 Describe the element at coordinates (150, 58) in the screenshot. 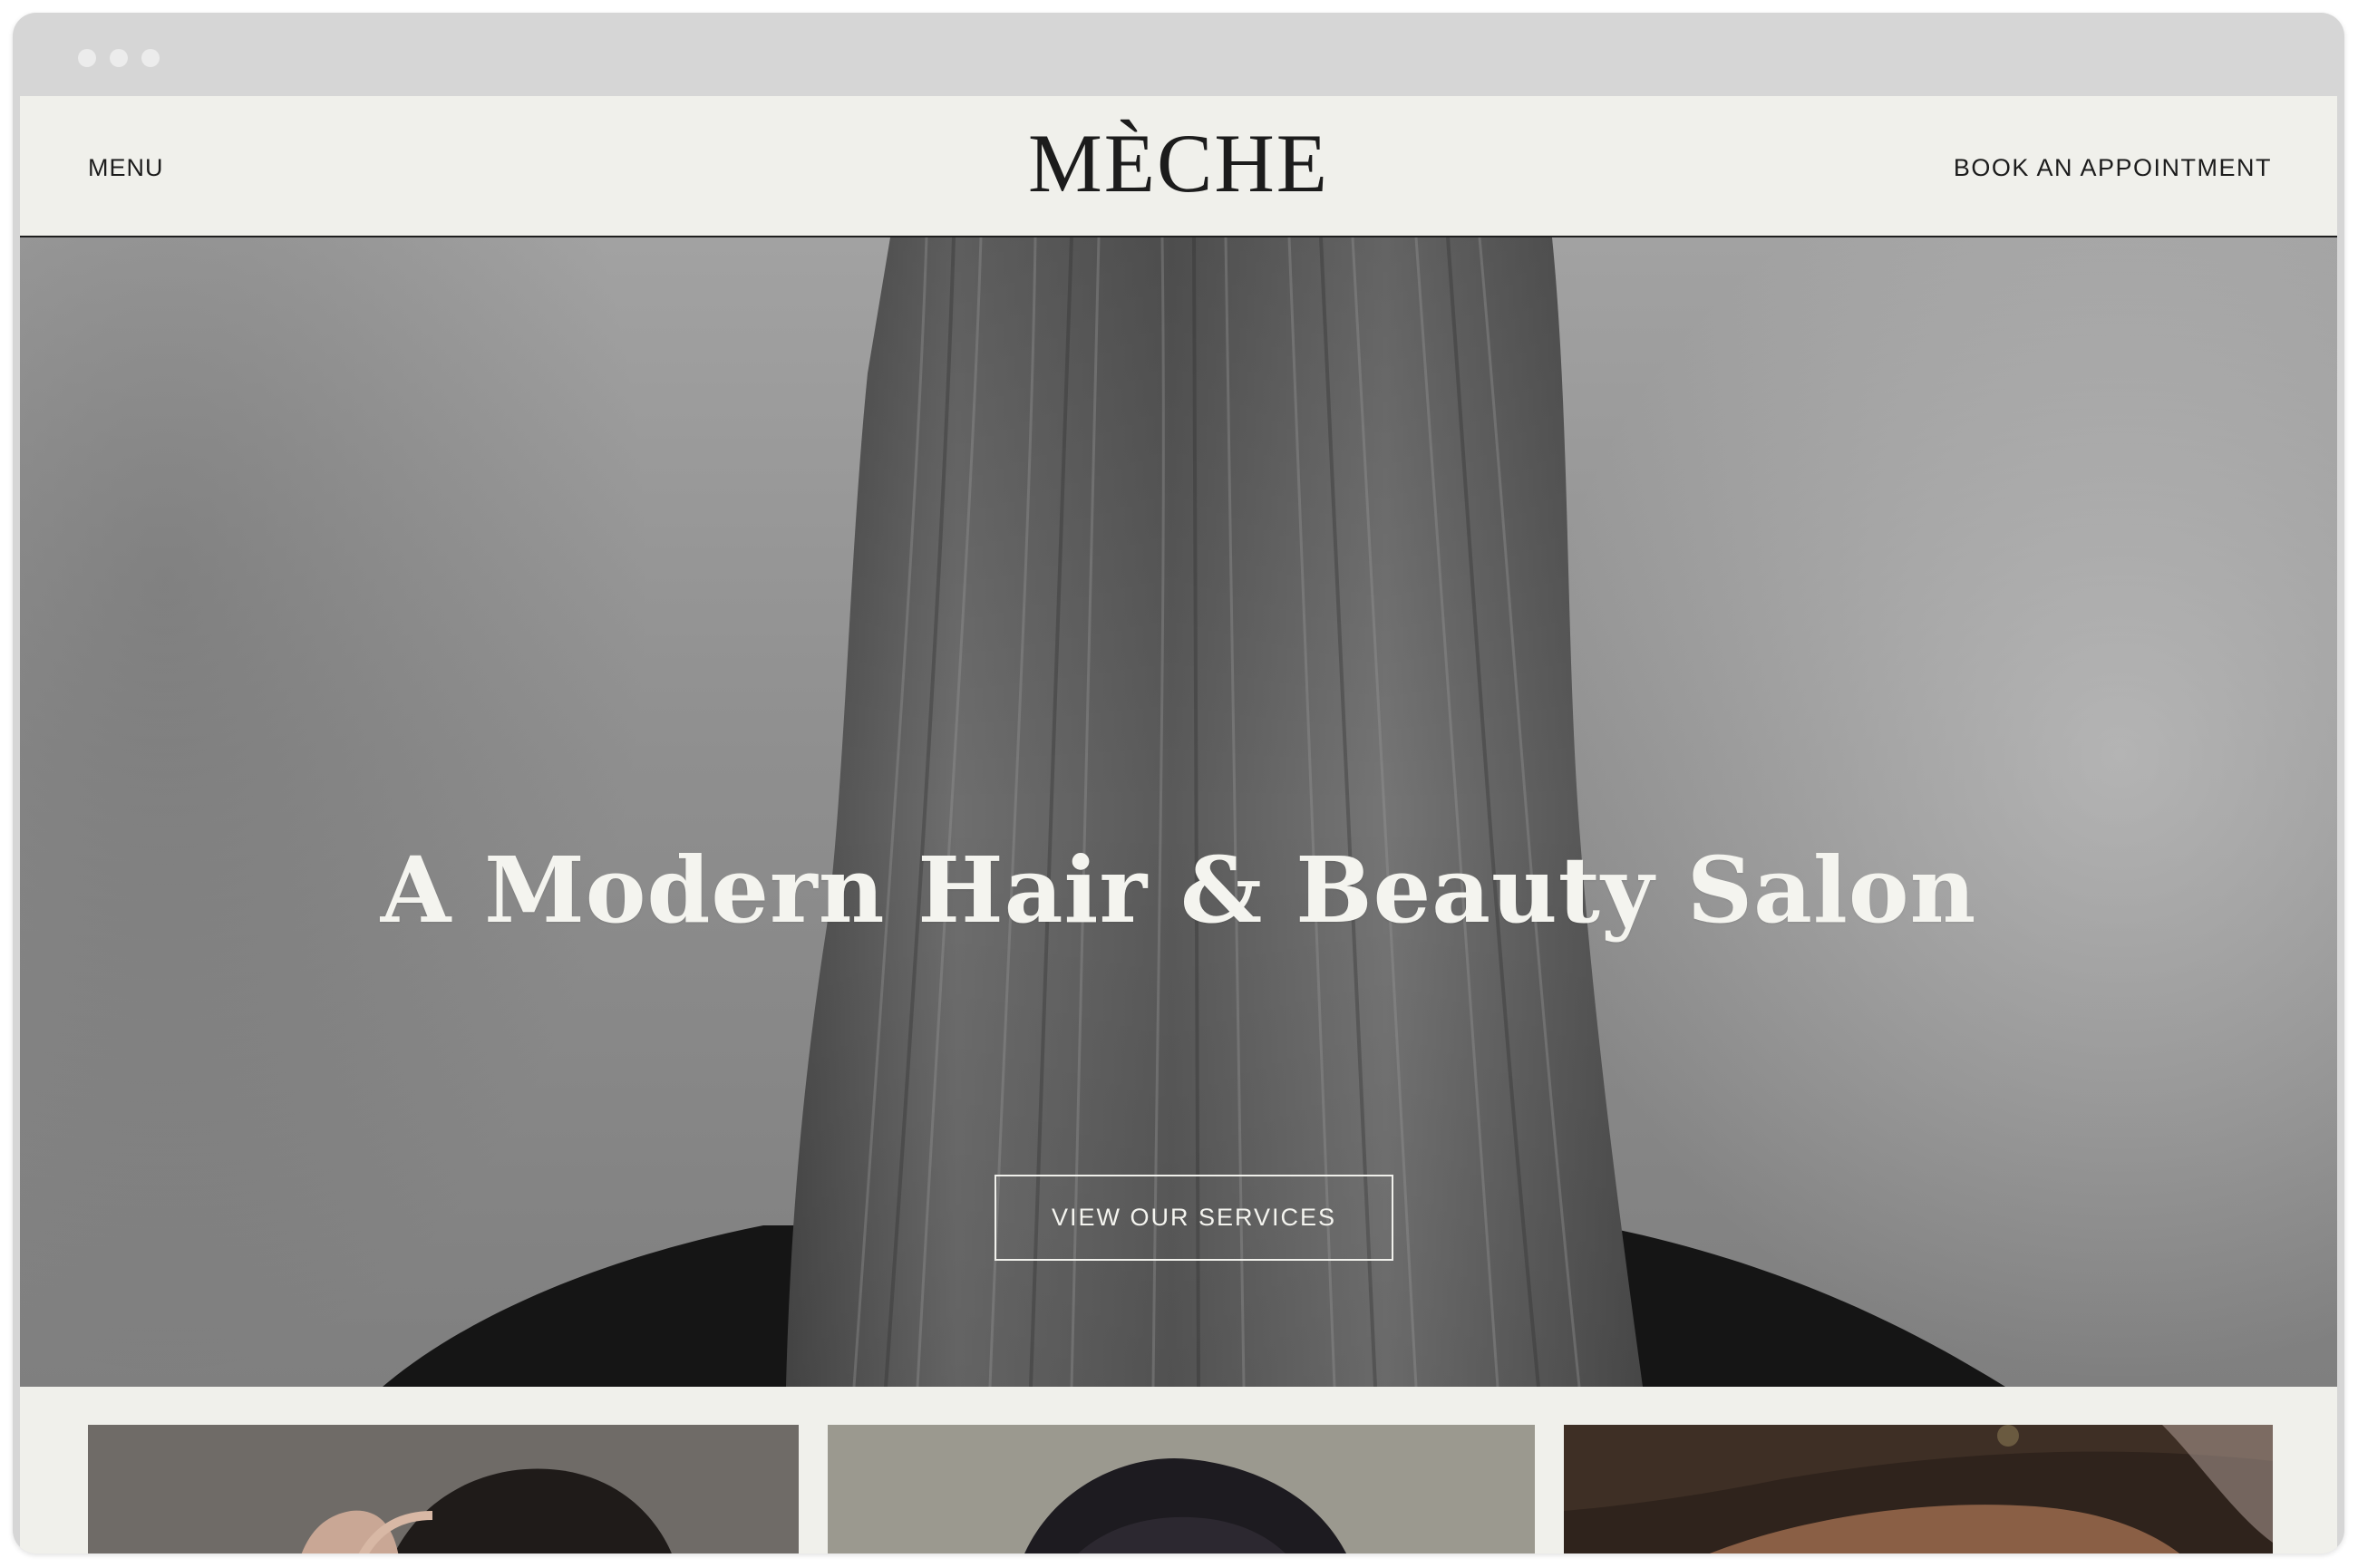

I see `window-maximize-dot` at that location.